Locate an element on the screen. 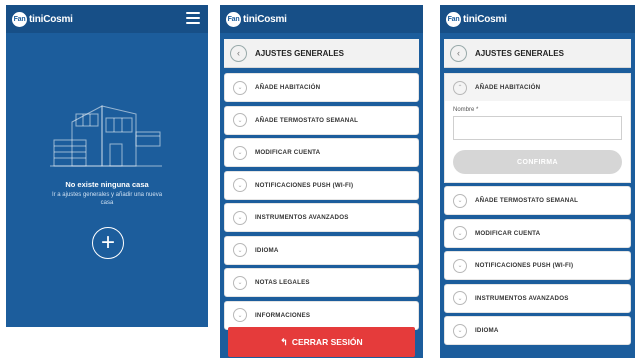  empty-state-title: No existe ninguna casa is located at coordinates (107, 184).